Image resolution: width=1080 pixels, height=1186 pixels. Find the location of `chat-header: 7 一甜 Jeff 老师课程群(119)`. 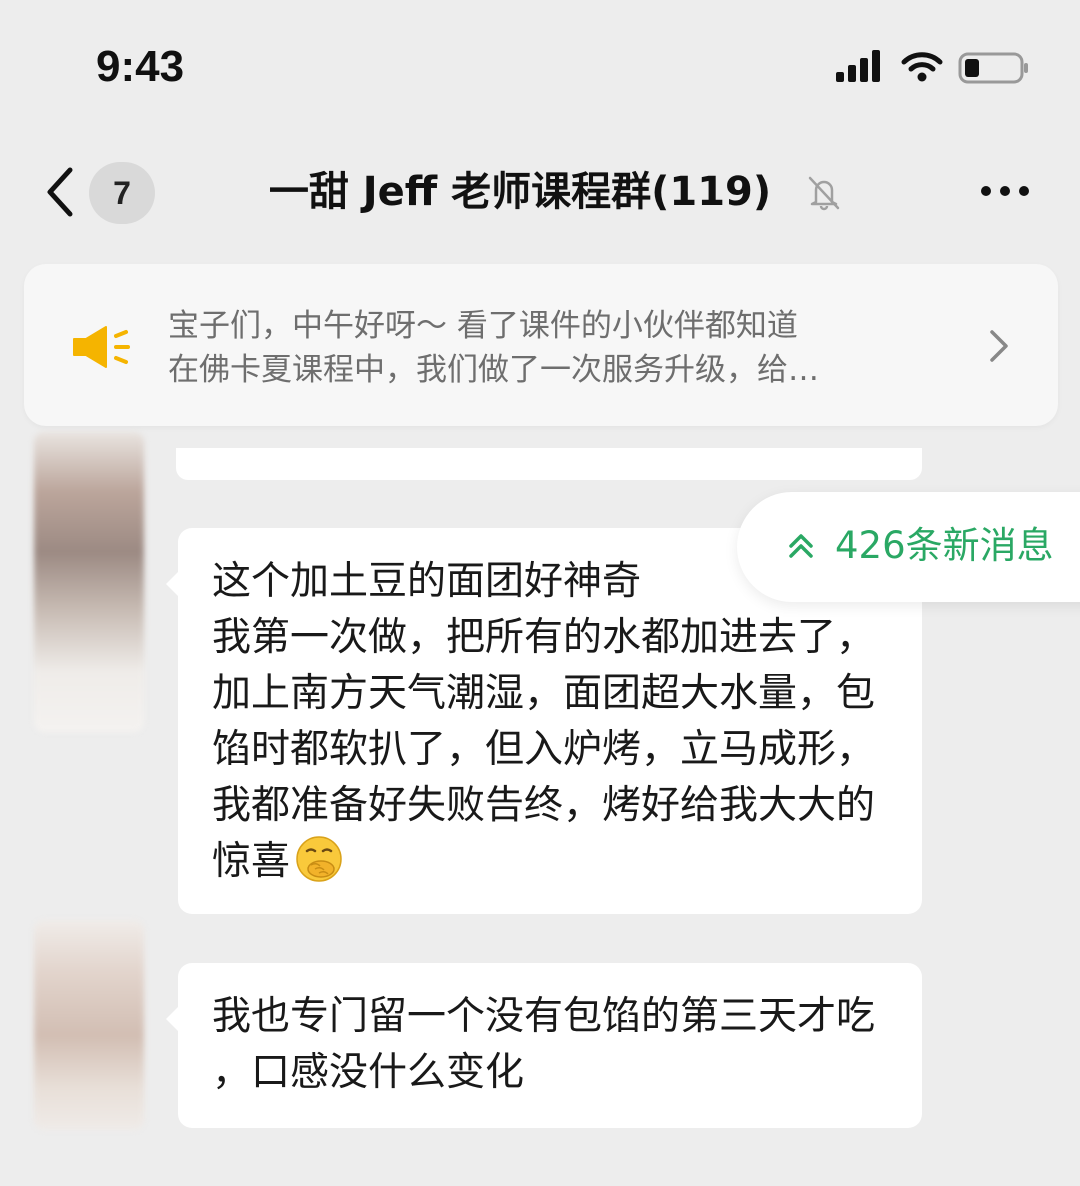

chat-header: 7 一甜 Jeff 老师课程群(119) is located at coordinates (540, 190).